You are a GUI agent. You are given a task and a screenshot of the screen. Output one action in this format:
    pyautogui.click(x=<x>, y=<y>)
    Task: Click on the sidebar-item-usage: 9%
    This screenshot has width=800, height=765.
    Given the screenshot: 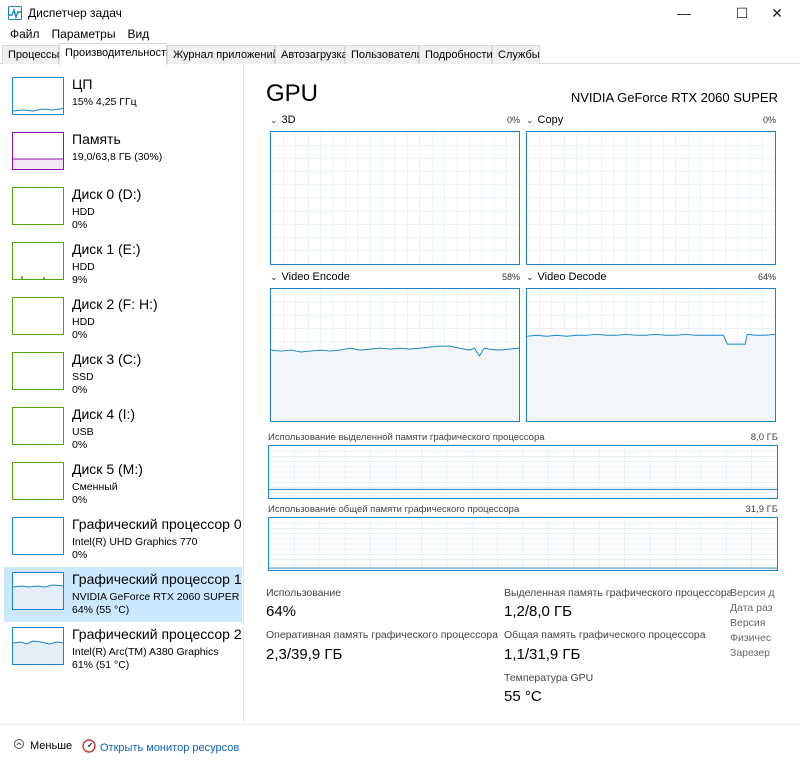 What is the action you would take?
    pyautogui.click(x=80, y=280)
    